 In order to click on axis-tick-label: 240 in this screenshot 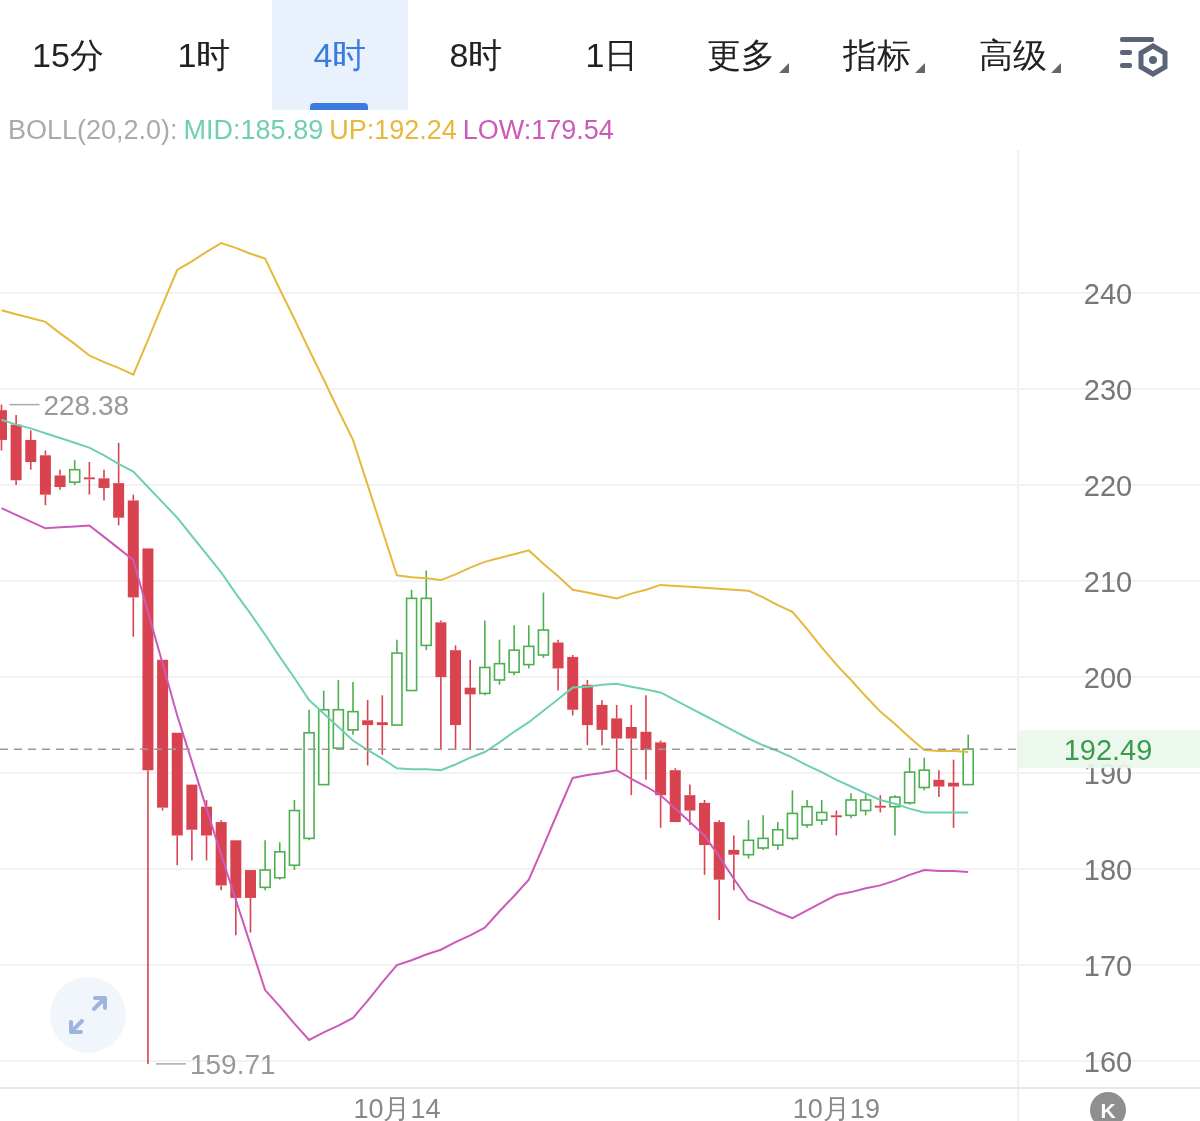, I will do `click(1108, 294)`.